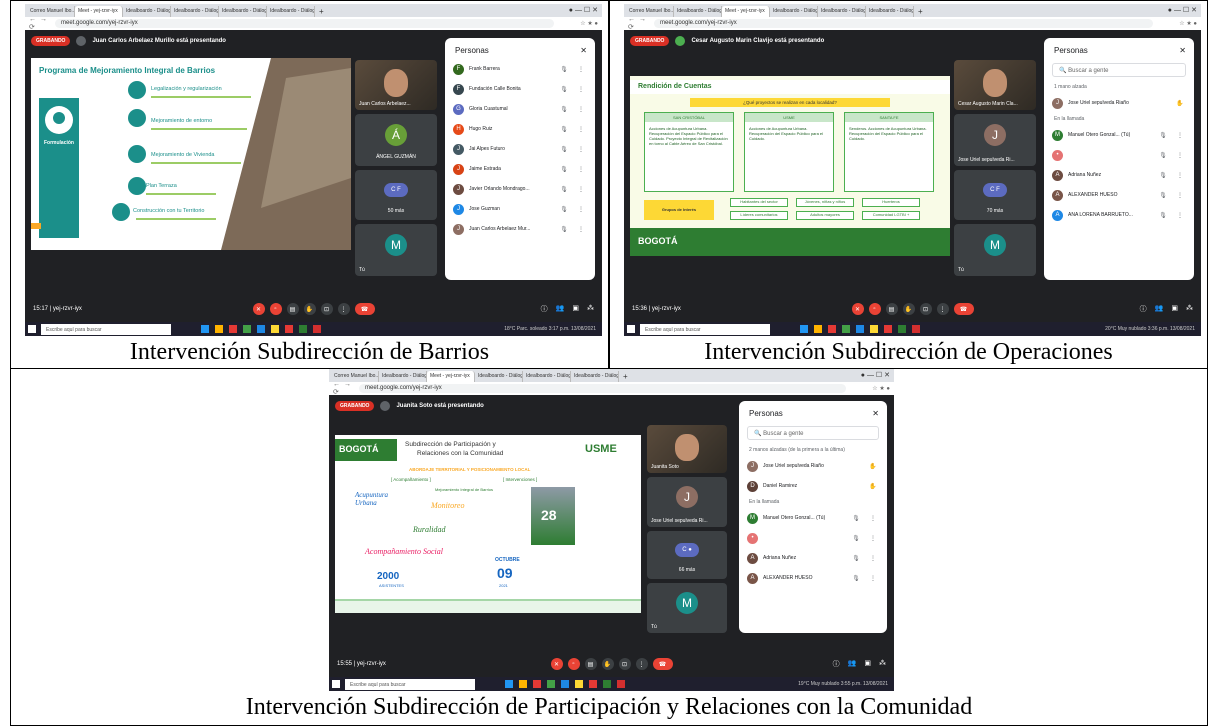  I want to click on people-icon: 👥, so click(852, 664).